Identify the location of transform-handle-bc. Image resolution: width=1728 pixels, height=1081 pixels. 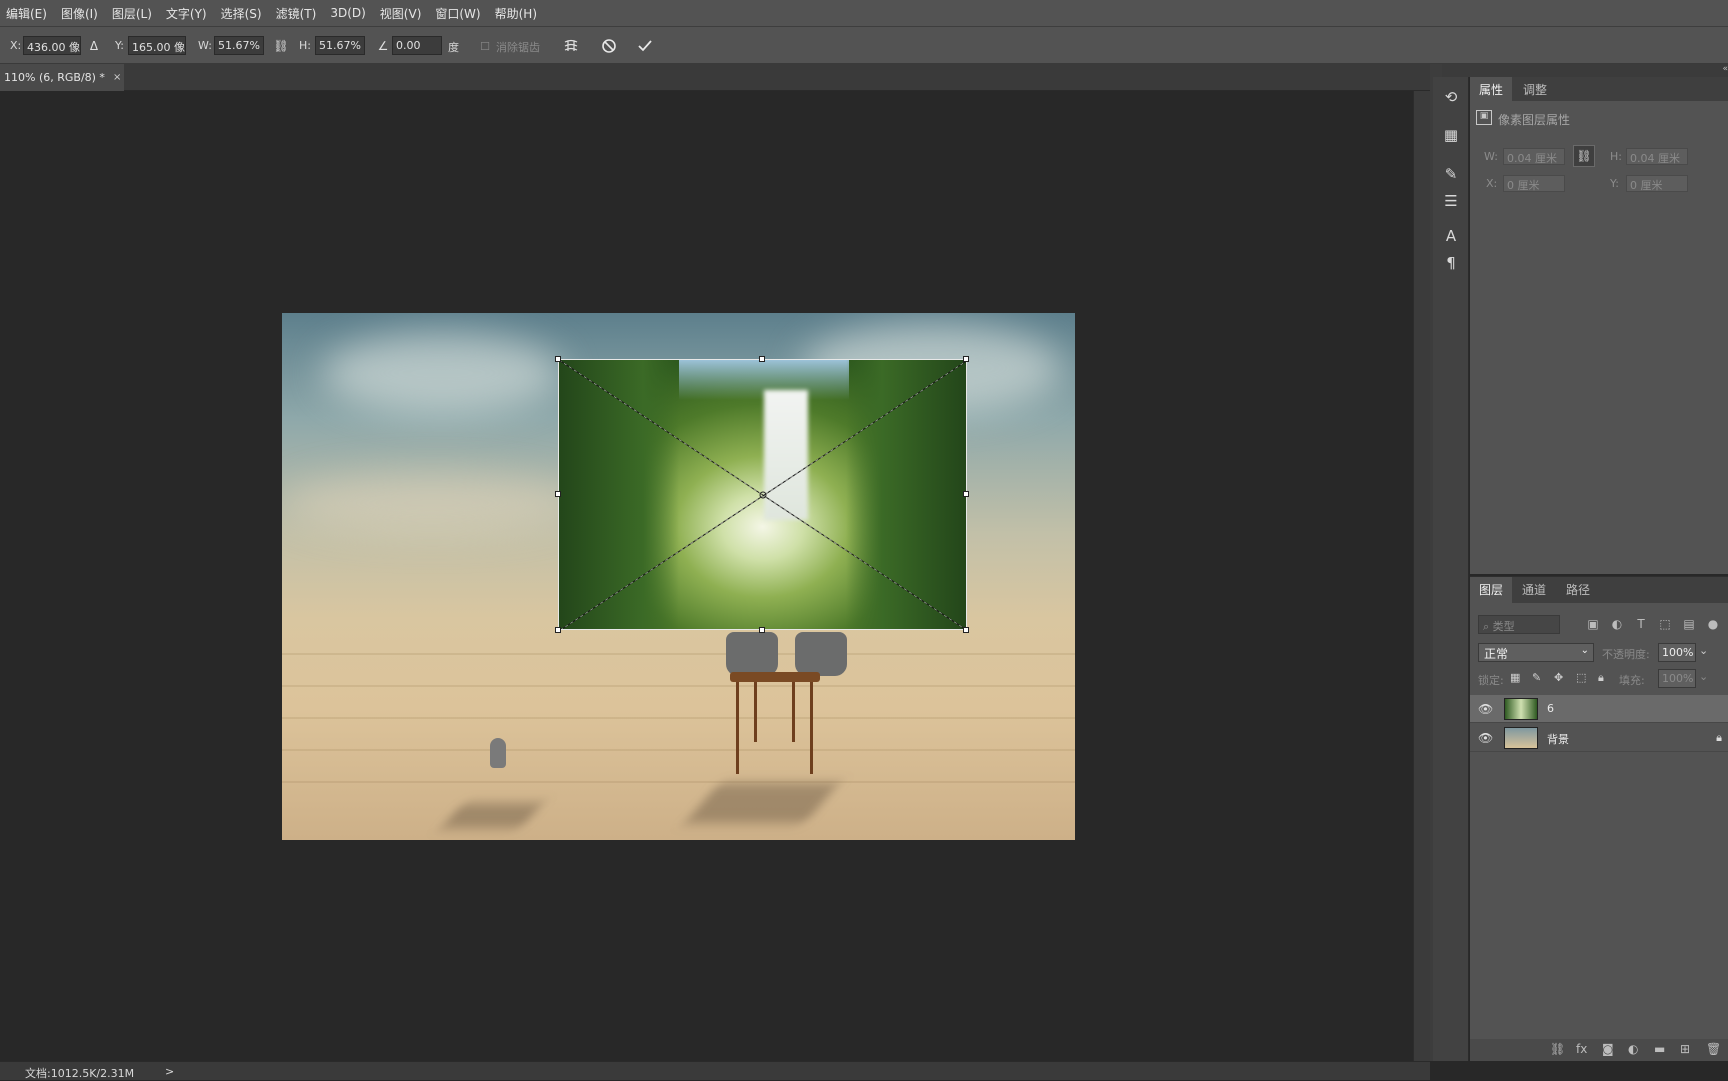
(762, 630).